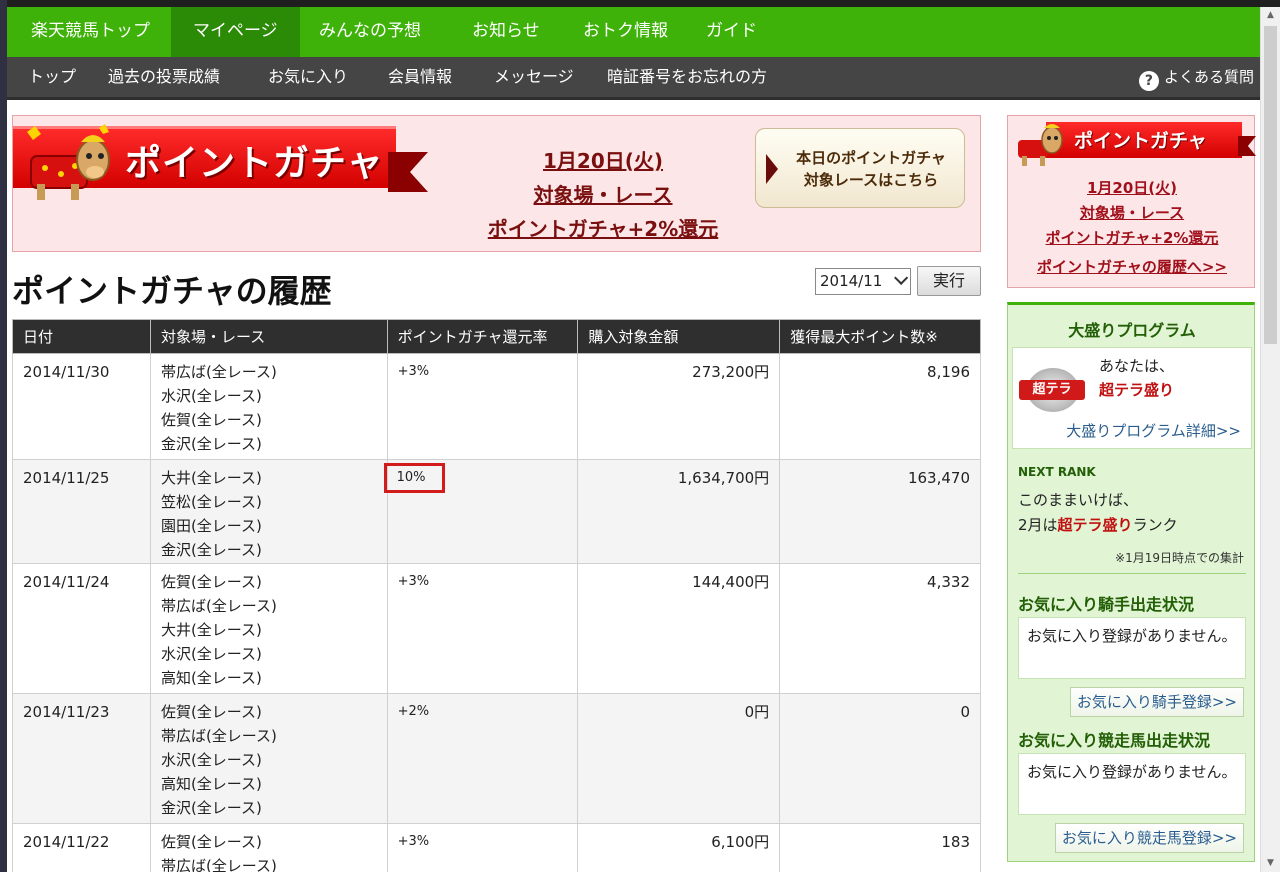 The width and height of the screenshot is (1280, 872). I want to click on gacha-history-link: ポイントガチャの履歴へ>>, so click(1132, 266).